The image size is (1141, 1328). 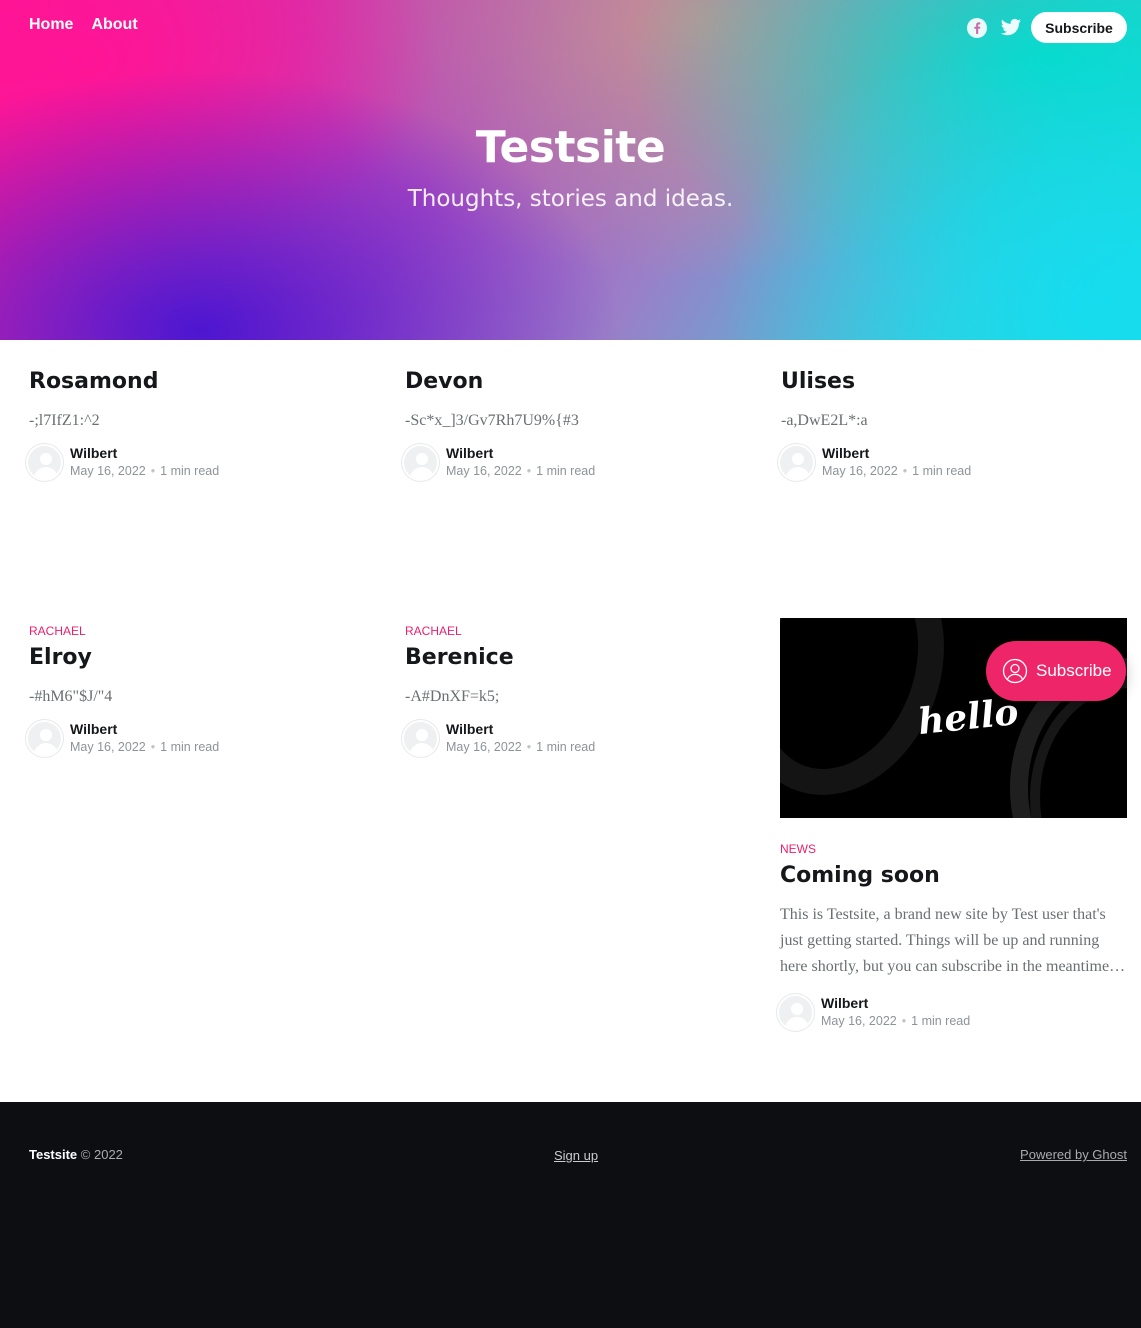 What do you see at coordinates (202, 382) in the screenshot?
I see `post-title: Rosamond` at bounding box center [202, 382].